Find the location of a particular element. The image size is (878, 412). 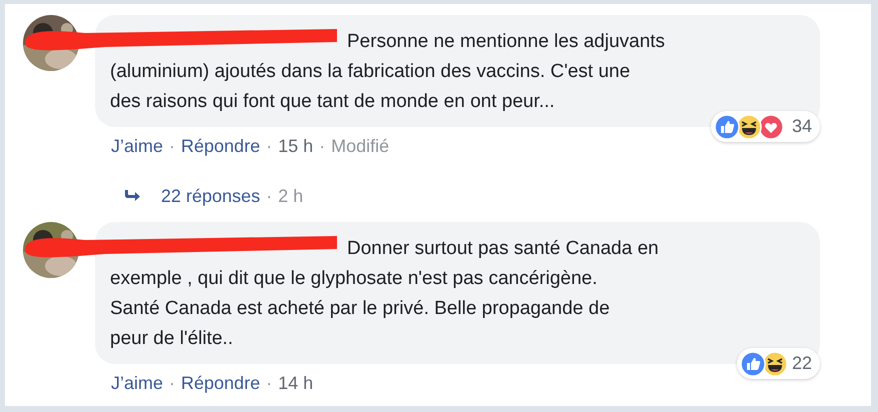

timestamp: 15 h is located at coordinates (296, 146).